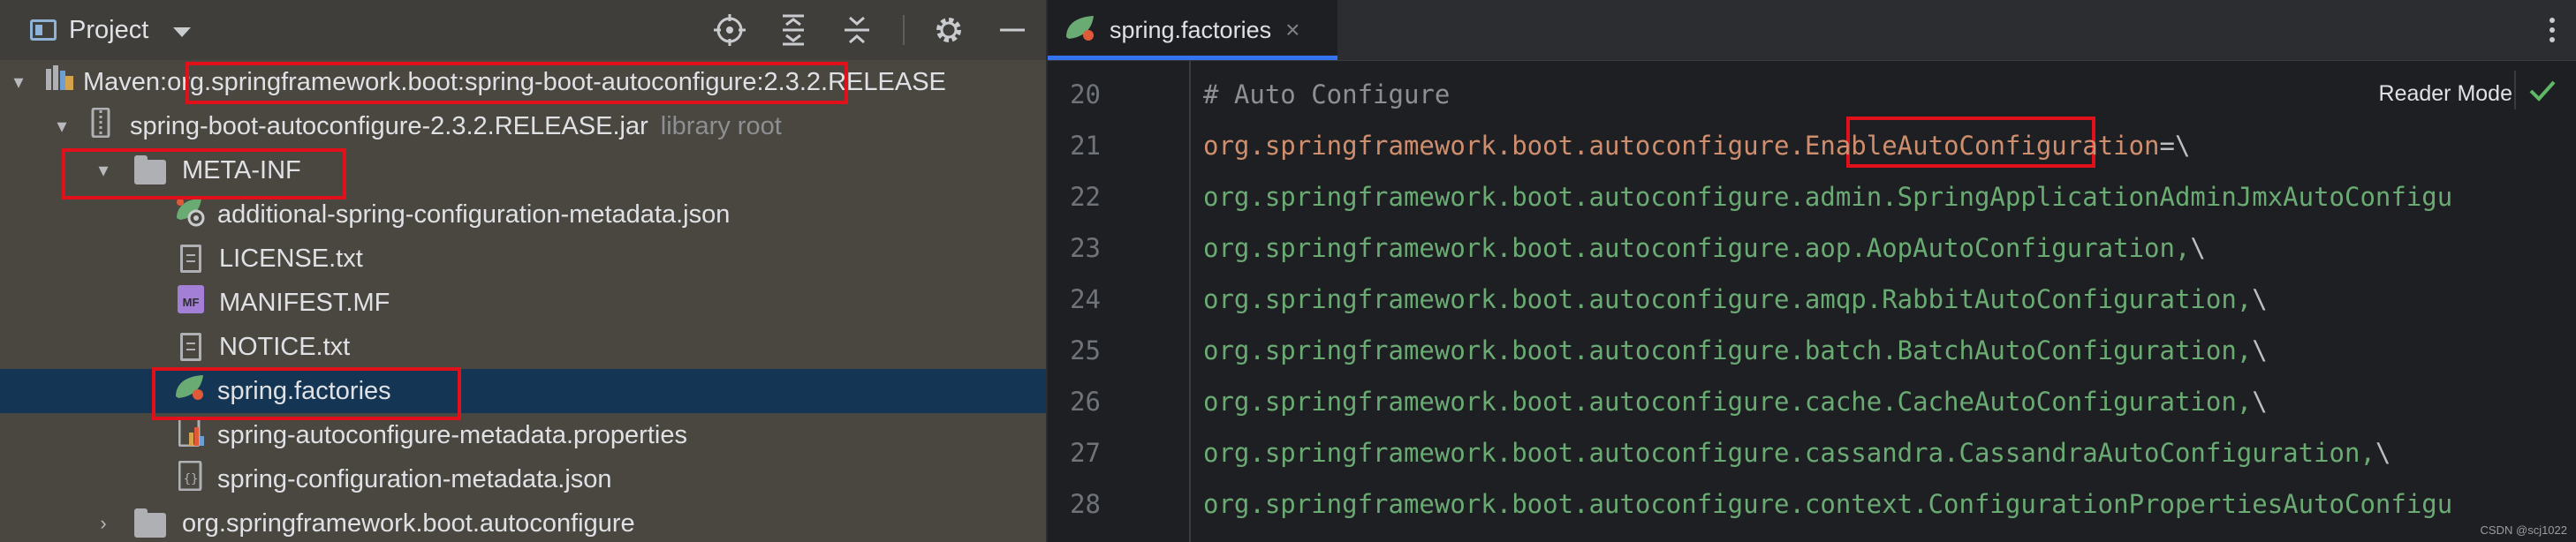 This screenshot has height=542, width=2576. I want to click on locate-icon, so click(729, 30).